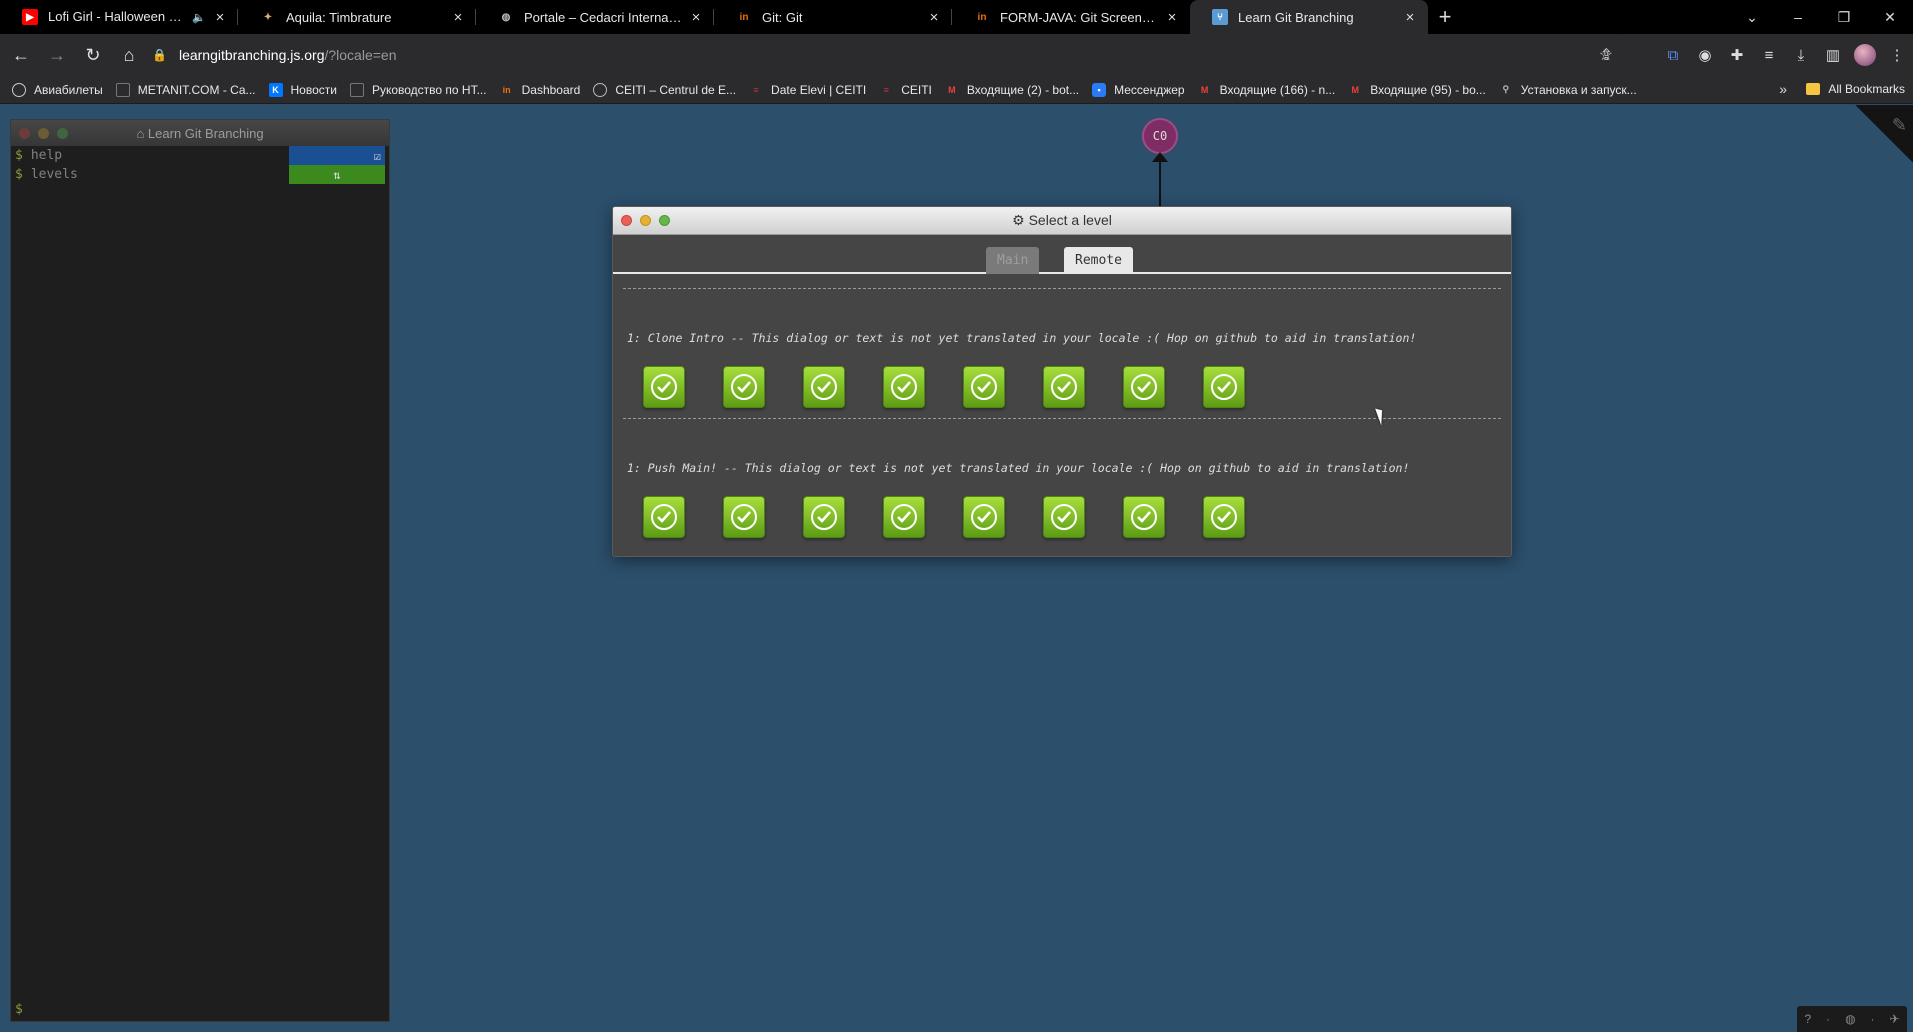 The image size is (1913, 1032). Describe the element at coordinates (1890, 17) in the screenshot. I see `close-window-icon: ✕` at that location.